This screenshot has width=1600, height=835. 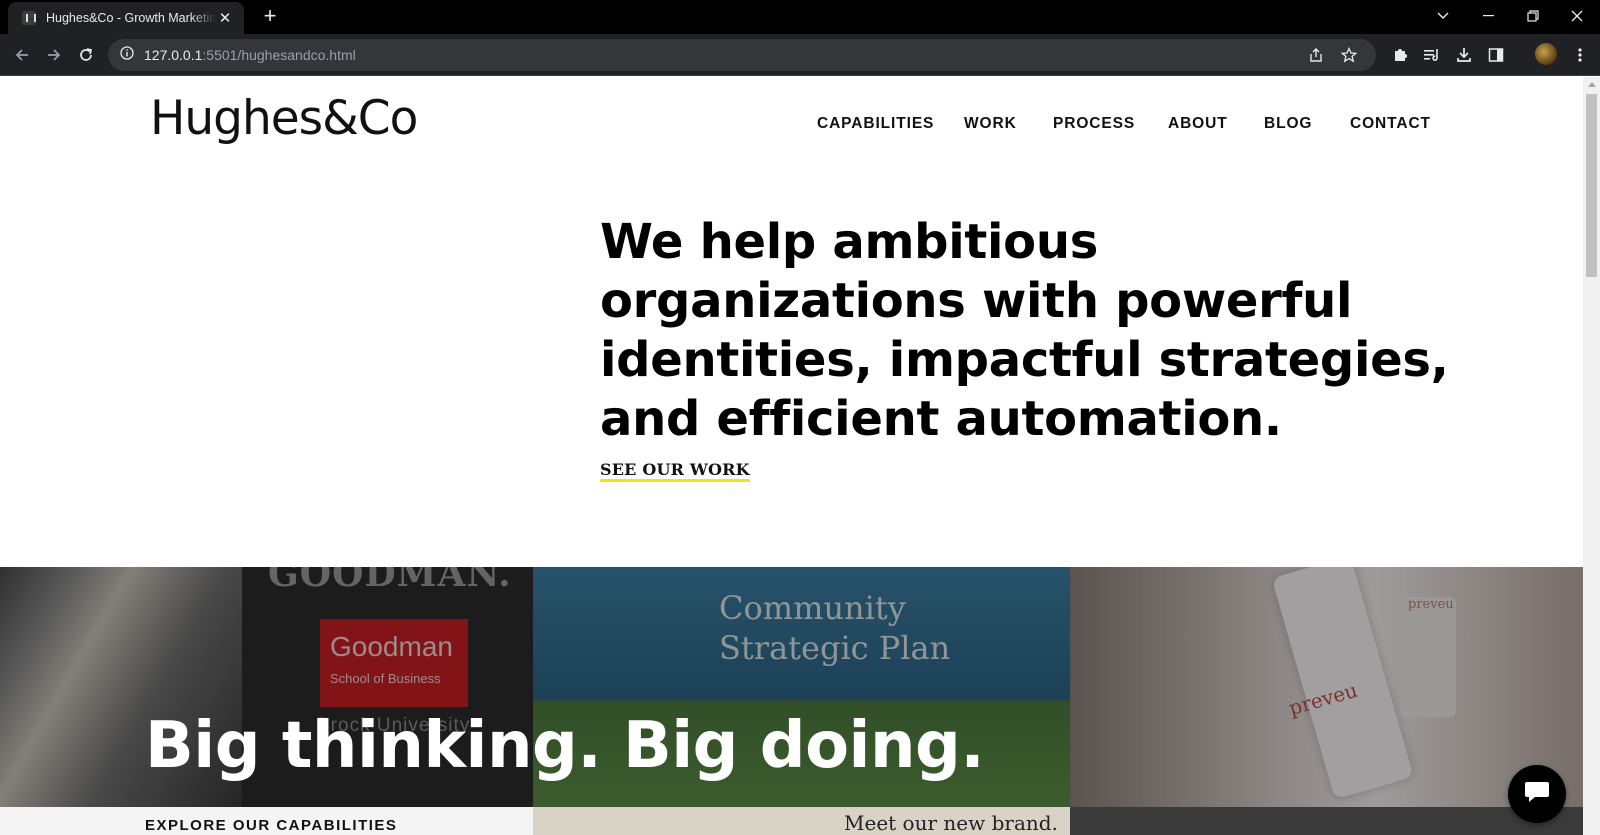 I want to click on see-our-work-link: SEE OUR WORK, so click(x=675, y=471).